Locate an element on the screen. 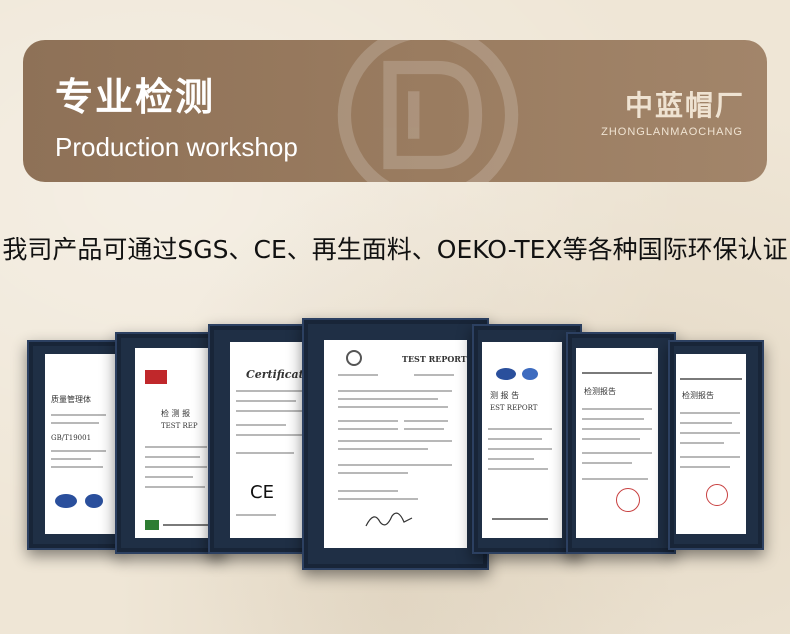 The image size is (790, 634). report-title: 测 报 告 is located at coordinates (505, 395).